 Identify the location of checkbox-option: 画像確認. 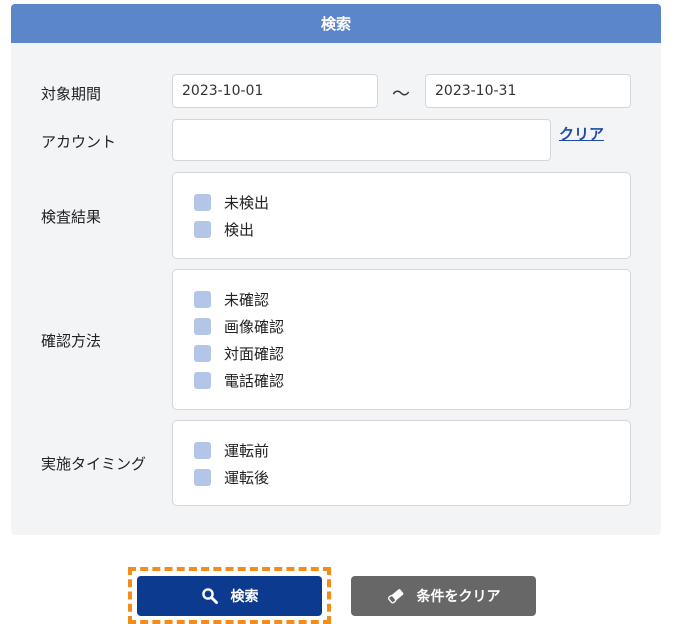
(239, 326).